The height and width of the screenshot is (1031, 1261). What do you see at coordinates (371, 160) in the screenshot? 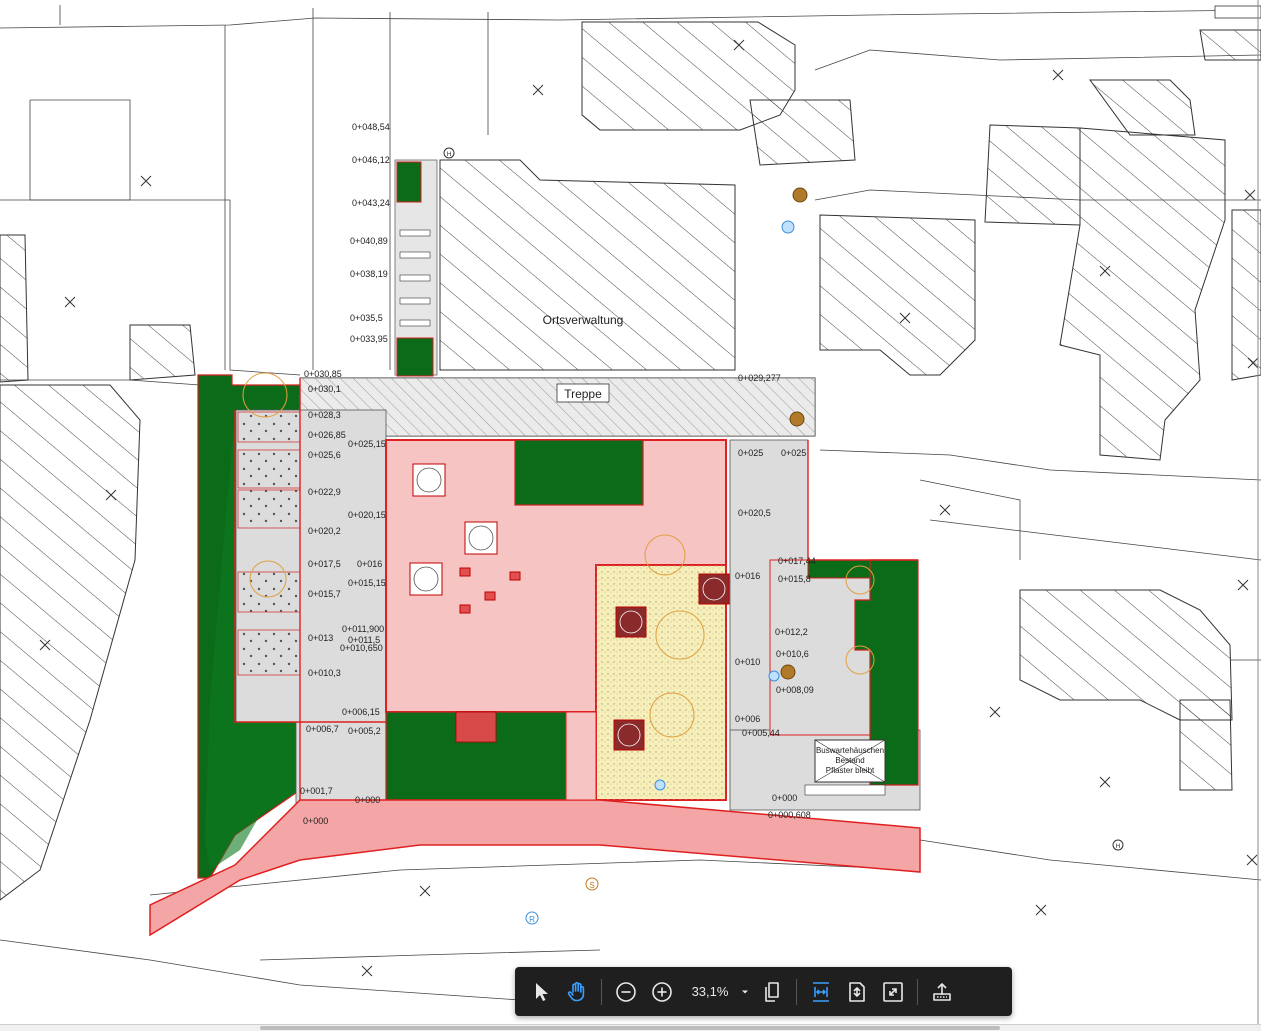
I see `station-label: 0+046,12` at bounding box center [371, 160].